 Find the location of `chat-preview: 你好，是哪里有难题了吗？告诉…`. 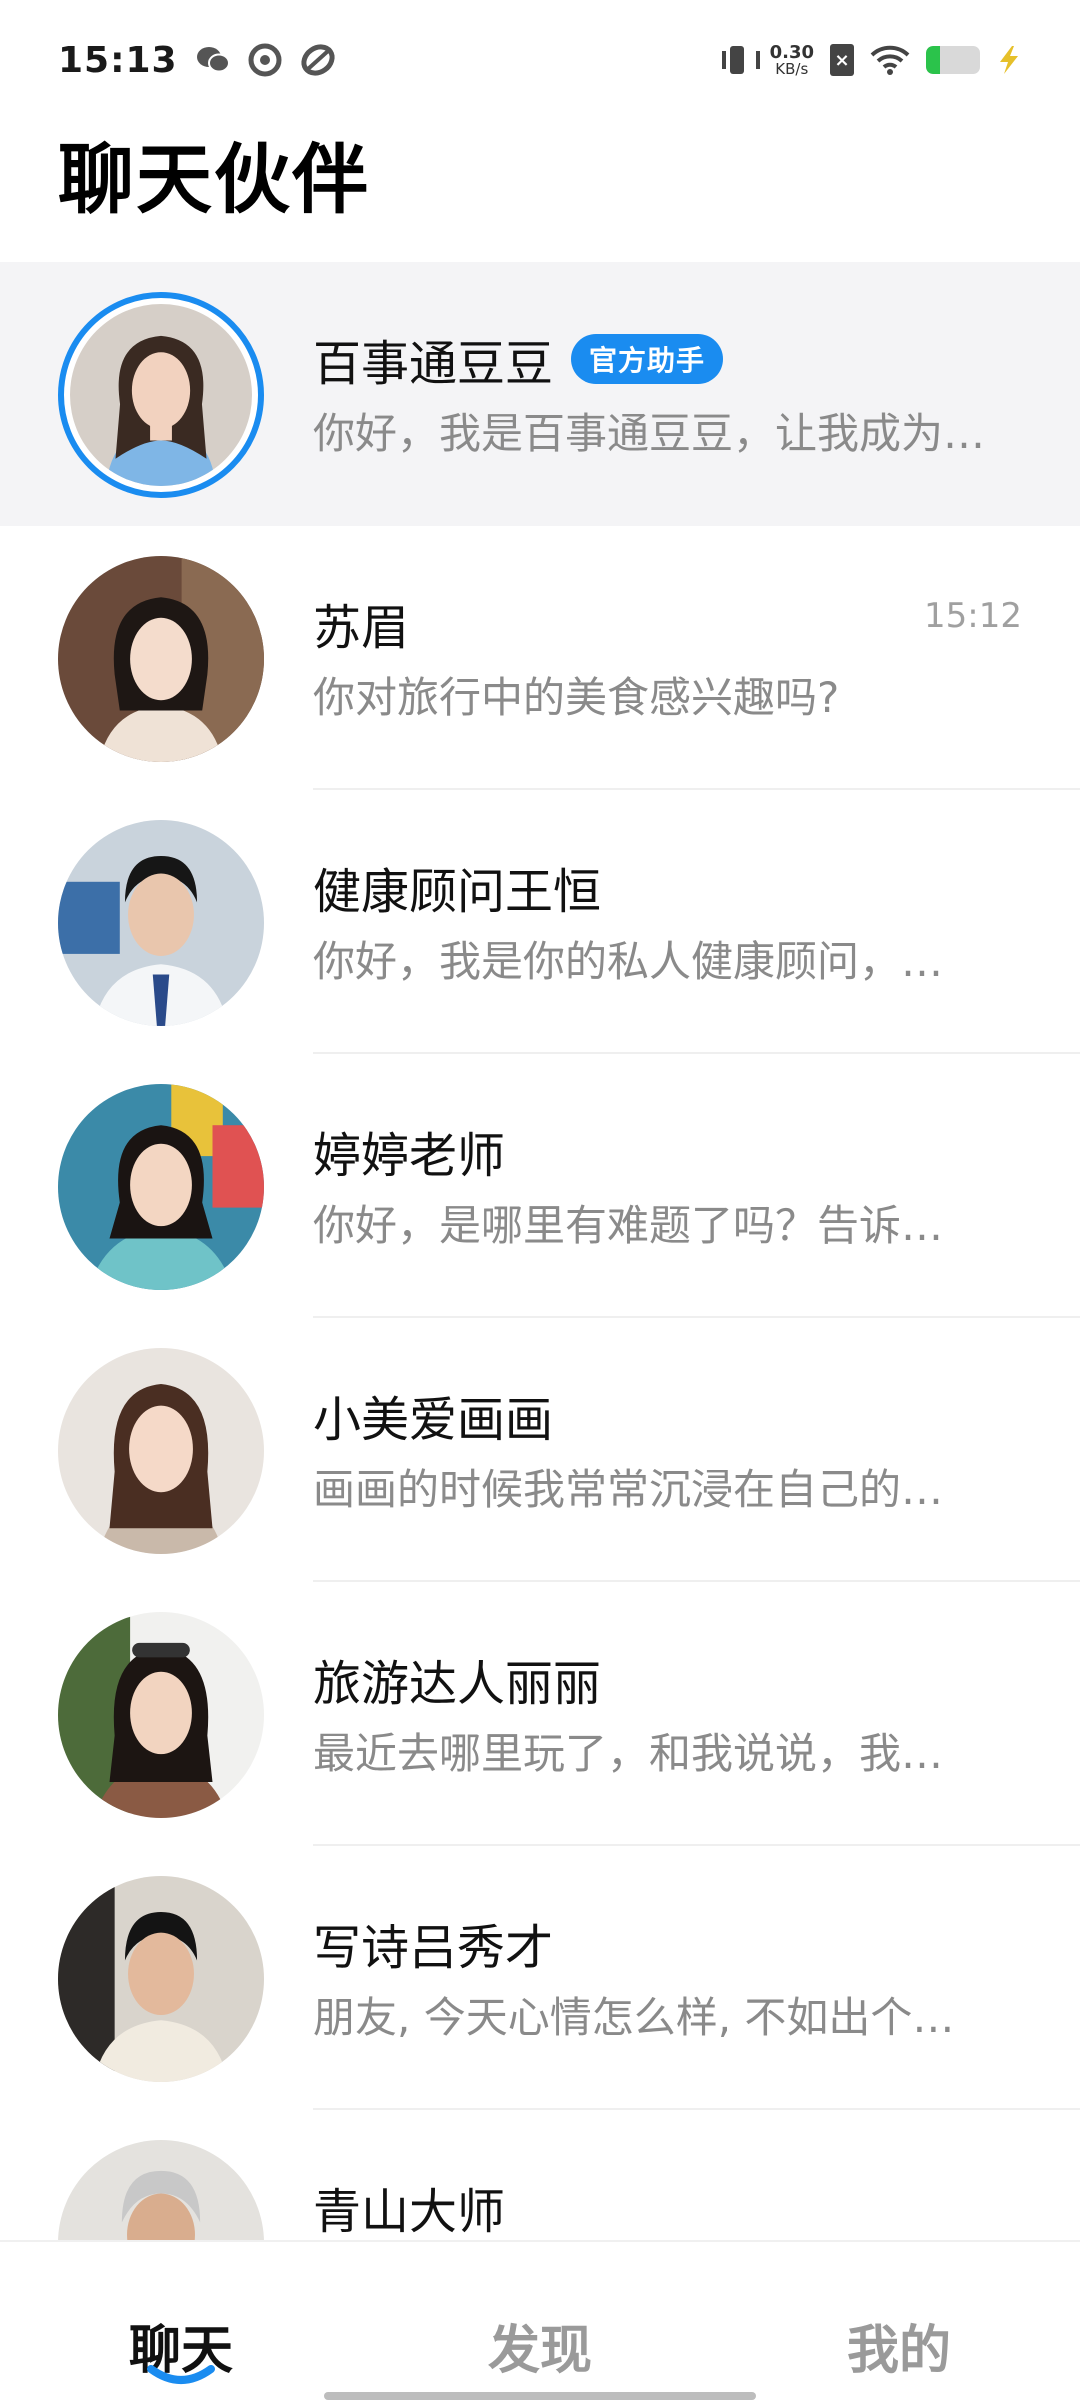

chat-preview: 你好，是哪里有难题了吗？告诉… is located at coordinates (628, 1225).